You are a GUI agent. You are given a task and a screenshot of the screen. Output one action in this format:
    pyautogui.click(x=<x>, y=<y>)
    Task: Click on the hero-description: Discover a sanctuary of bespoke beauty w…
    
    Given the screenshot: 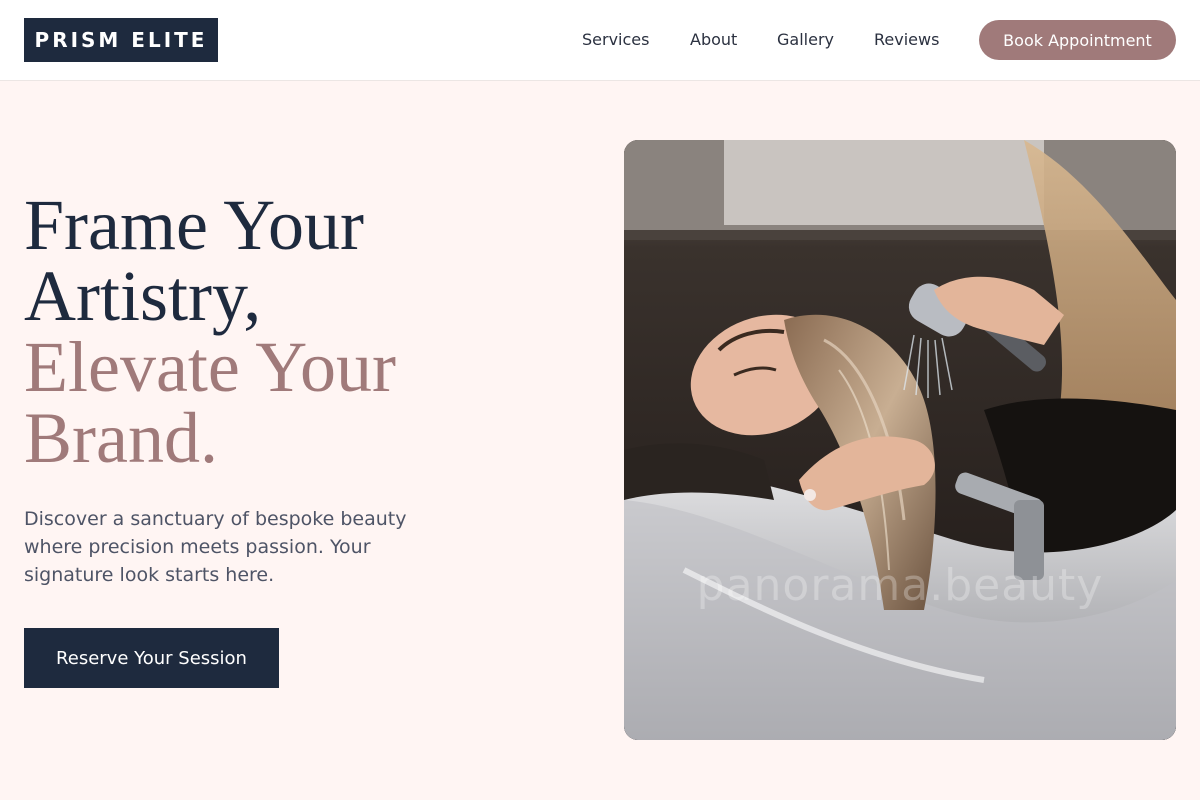 What is the action you would take?
    pyautogui.click(x=215, y=547)
    